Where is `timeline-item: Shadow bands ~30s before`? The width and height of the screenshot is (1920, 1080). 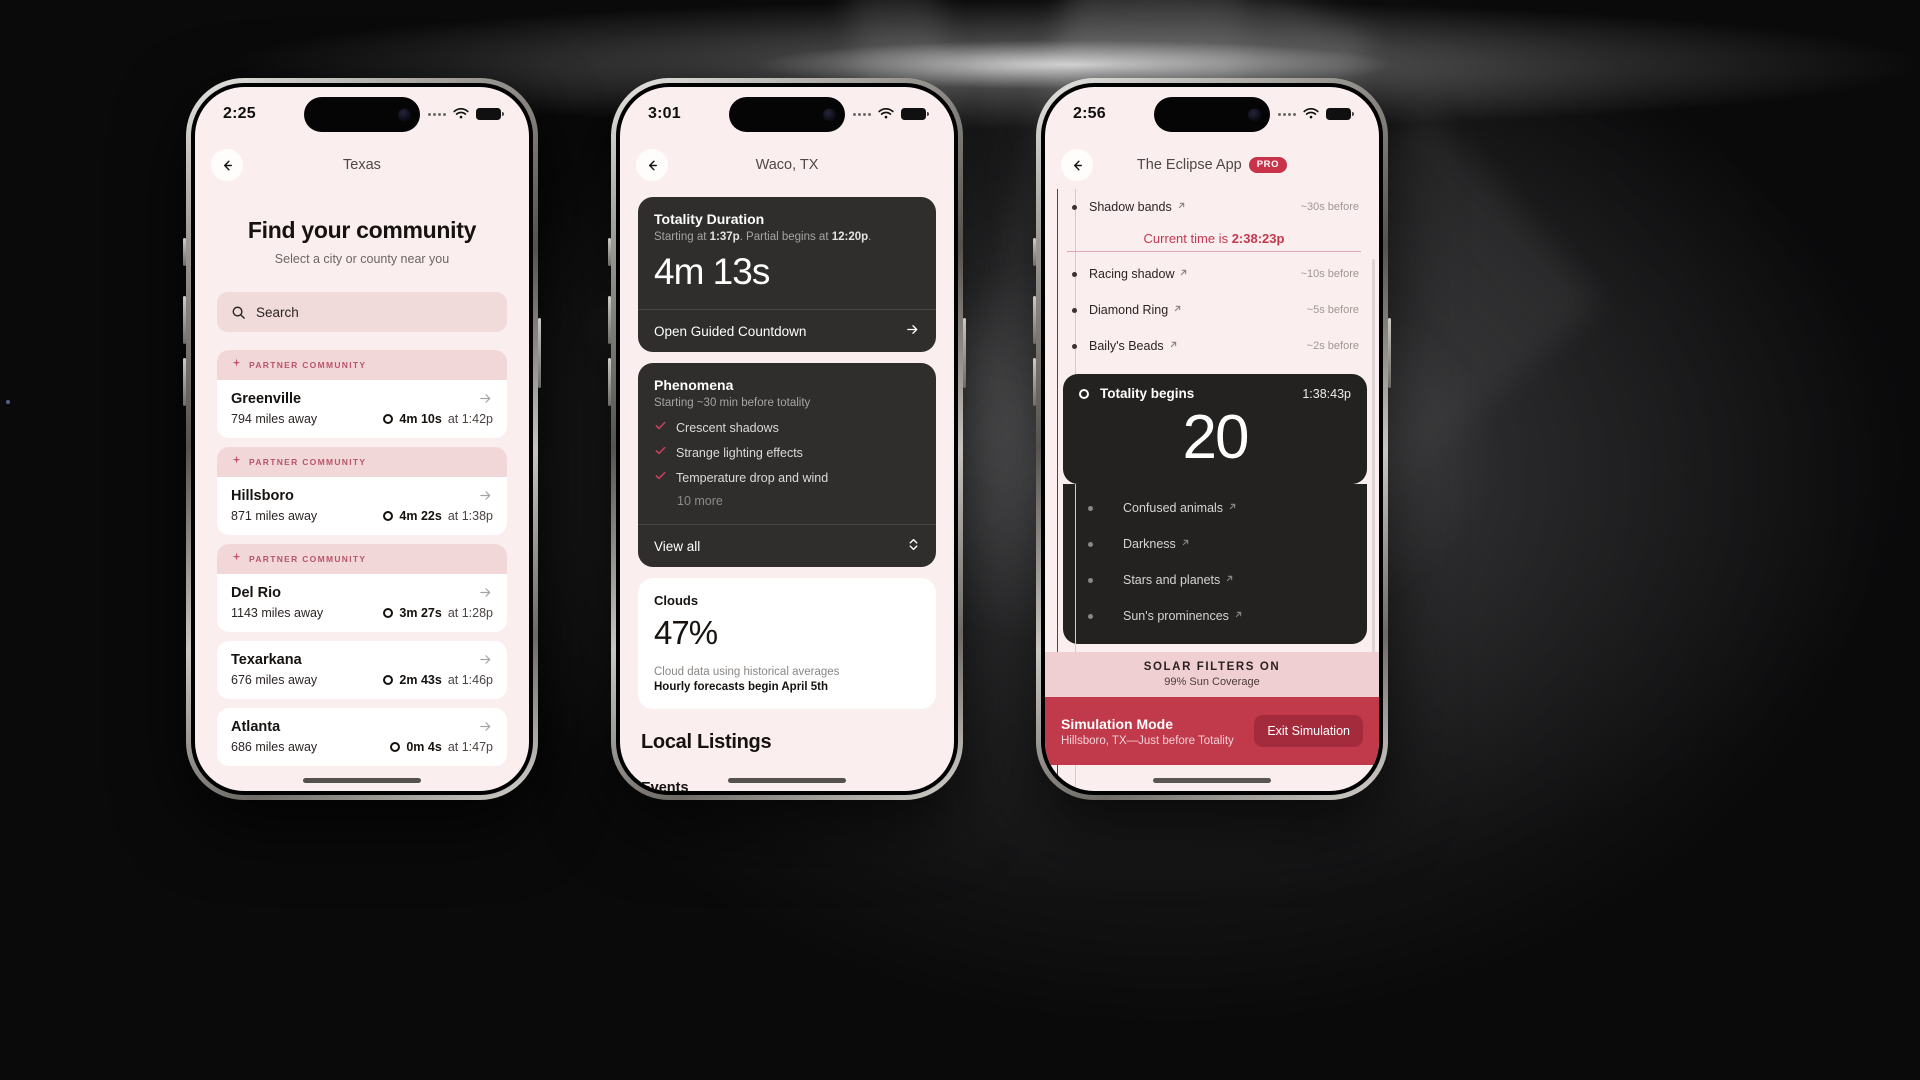 timeline-item: Shadow bands ~30s before is located at coordinates (1212, 207).